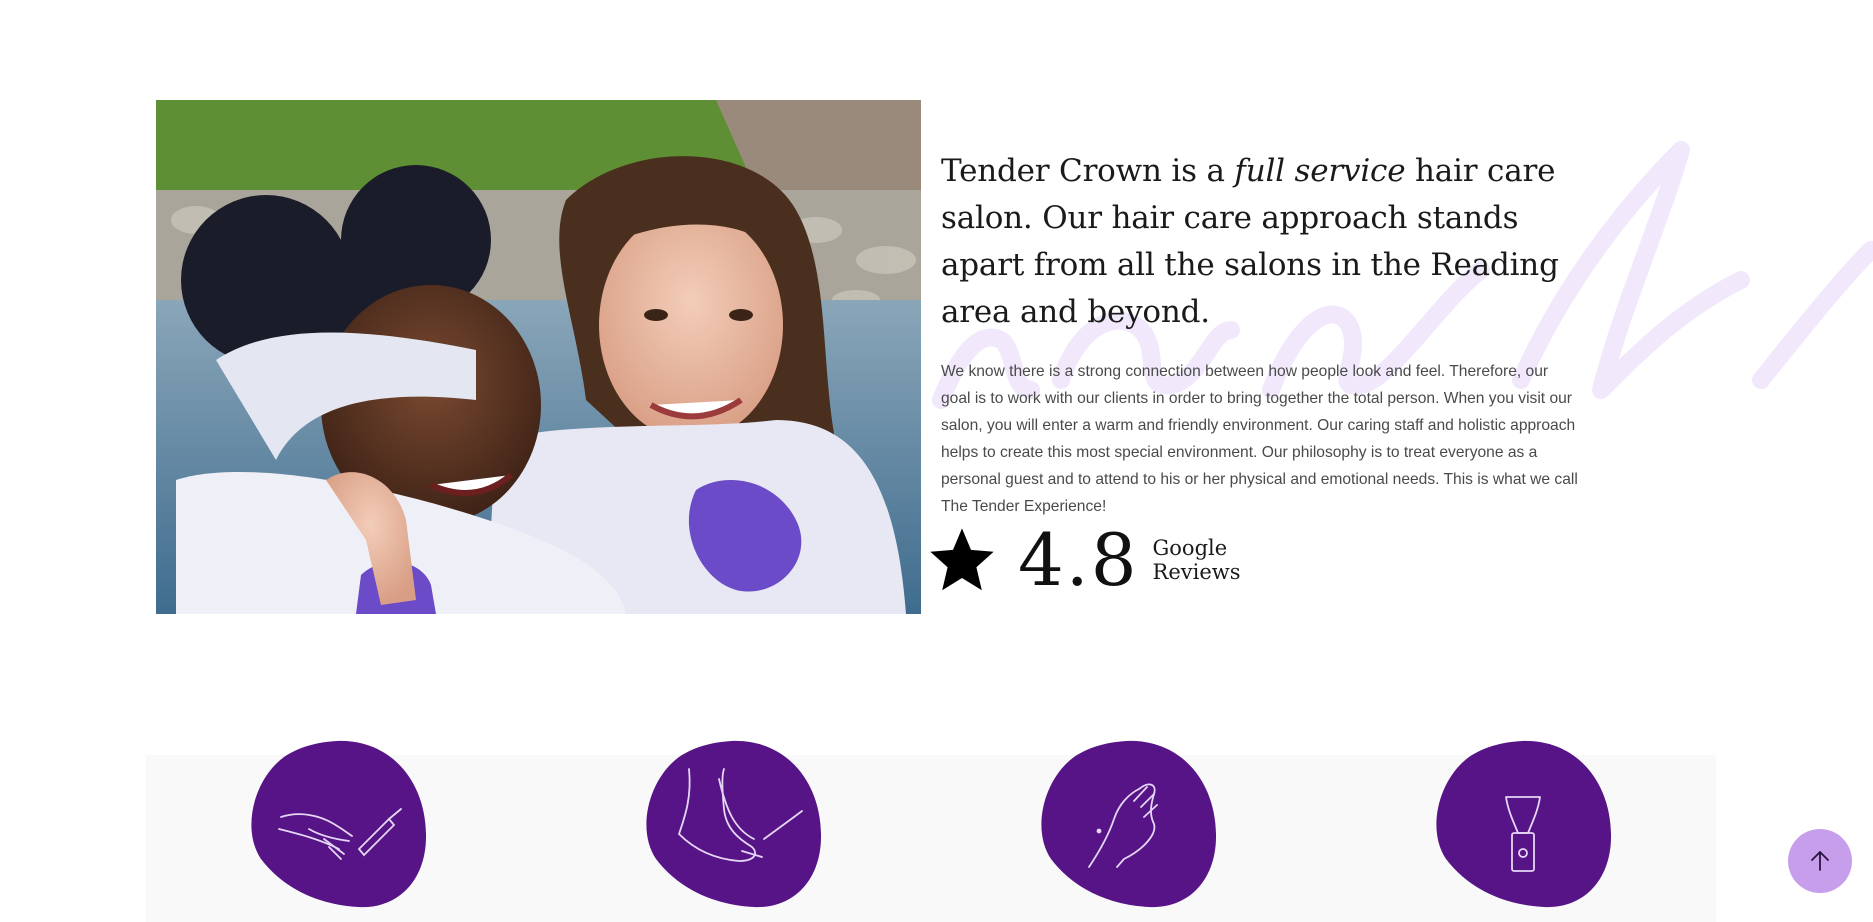 The image size is (1873, 922). I want to click on manicure-icon, so click(339, 824).